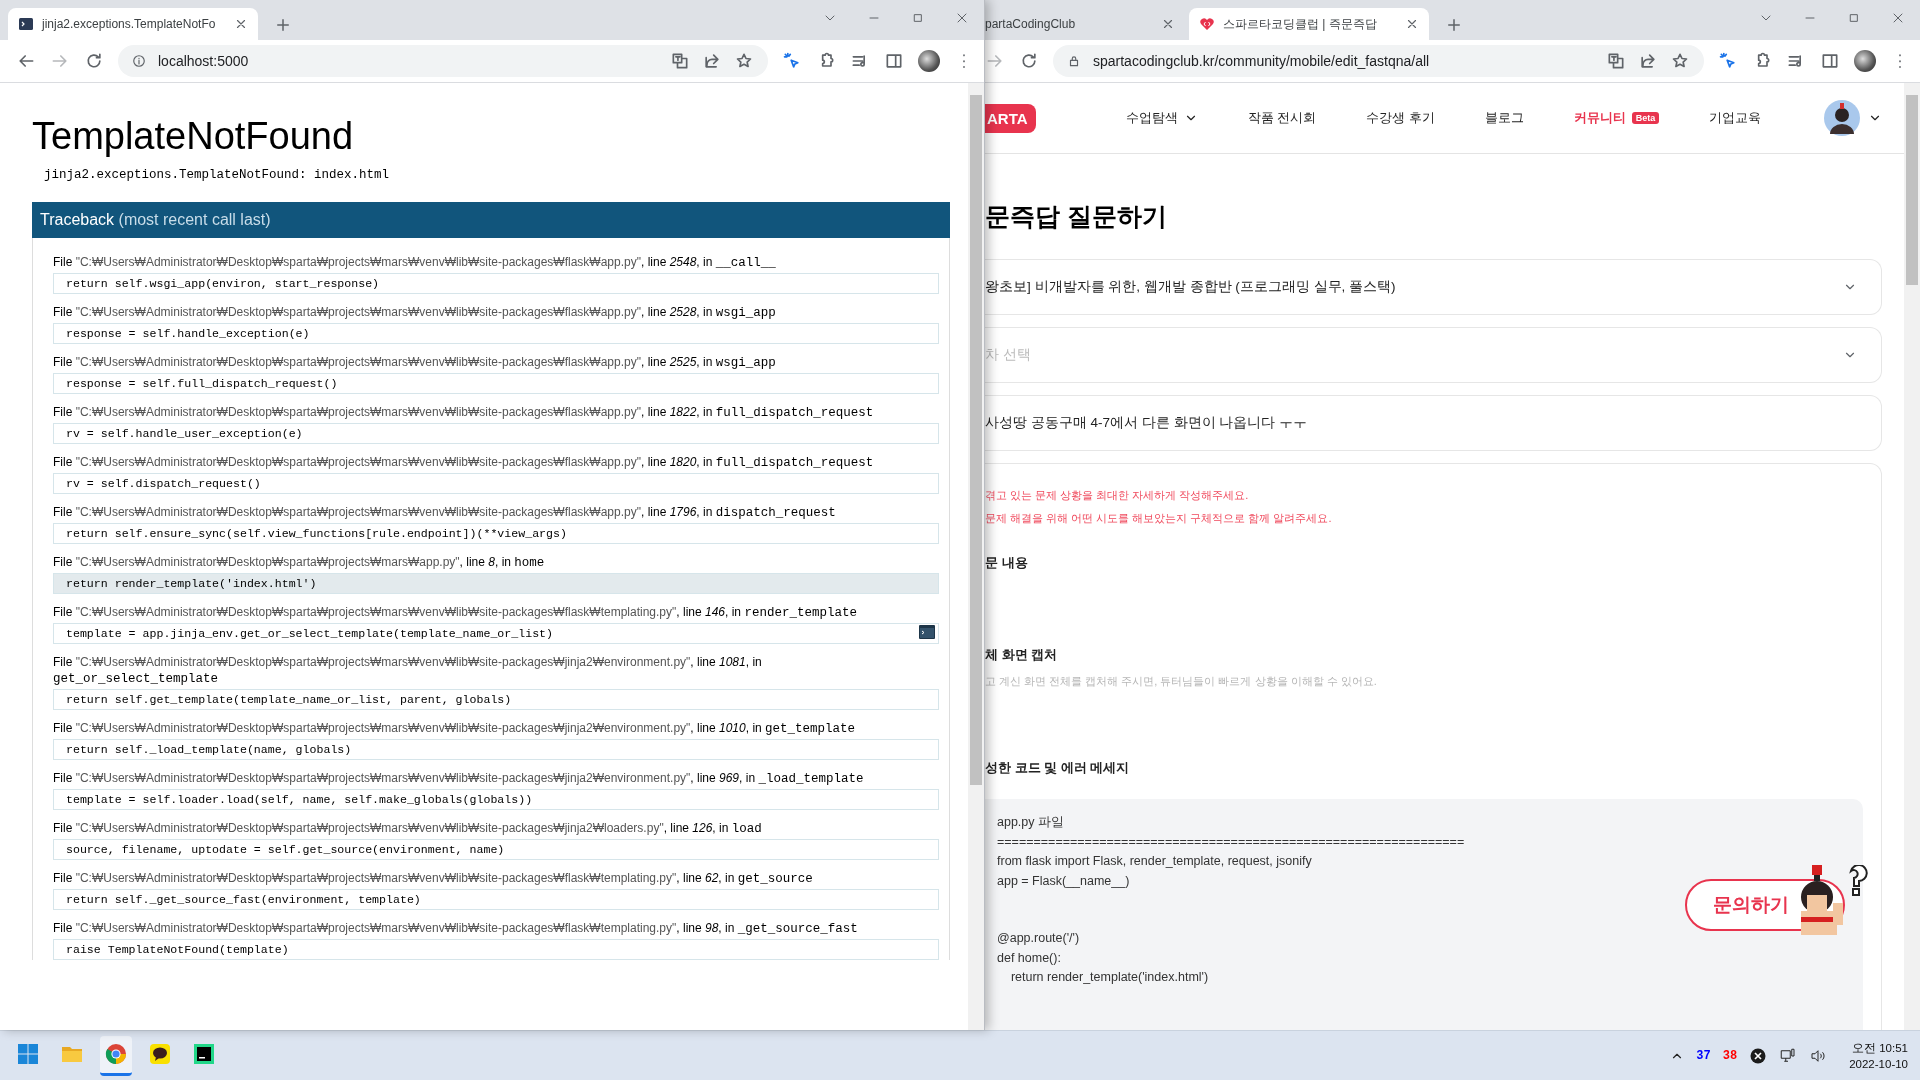  I want to click on error-title: TemplateNotFound, so click(193, 136).